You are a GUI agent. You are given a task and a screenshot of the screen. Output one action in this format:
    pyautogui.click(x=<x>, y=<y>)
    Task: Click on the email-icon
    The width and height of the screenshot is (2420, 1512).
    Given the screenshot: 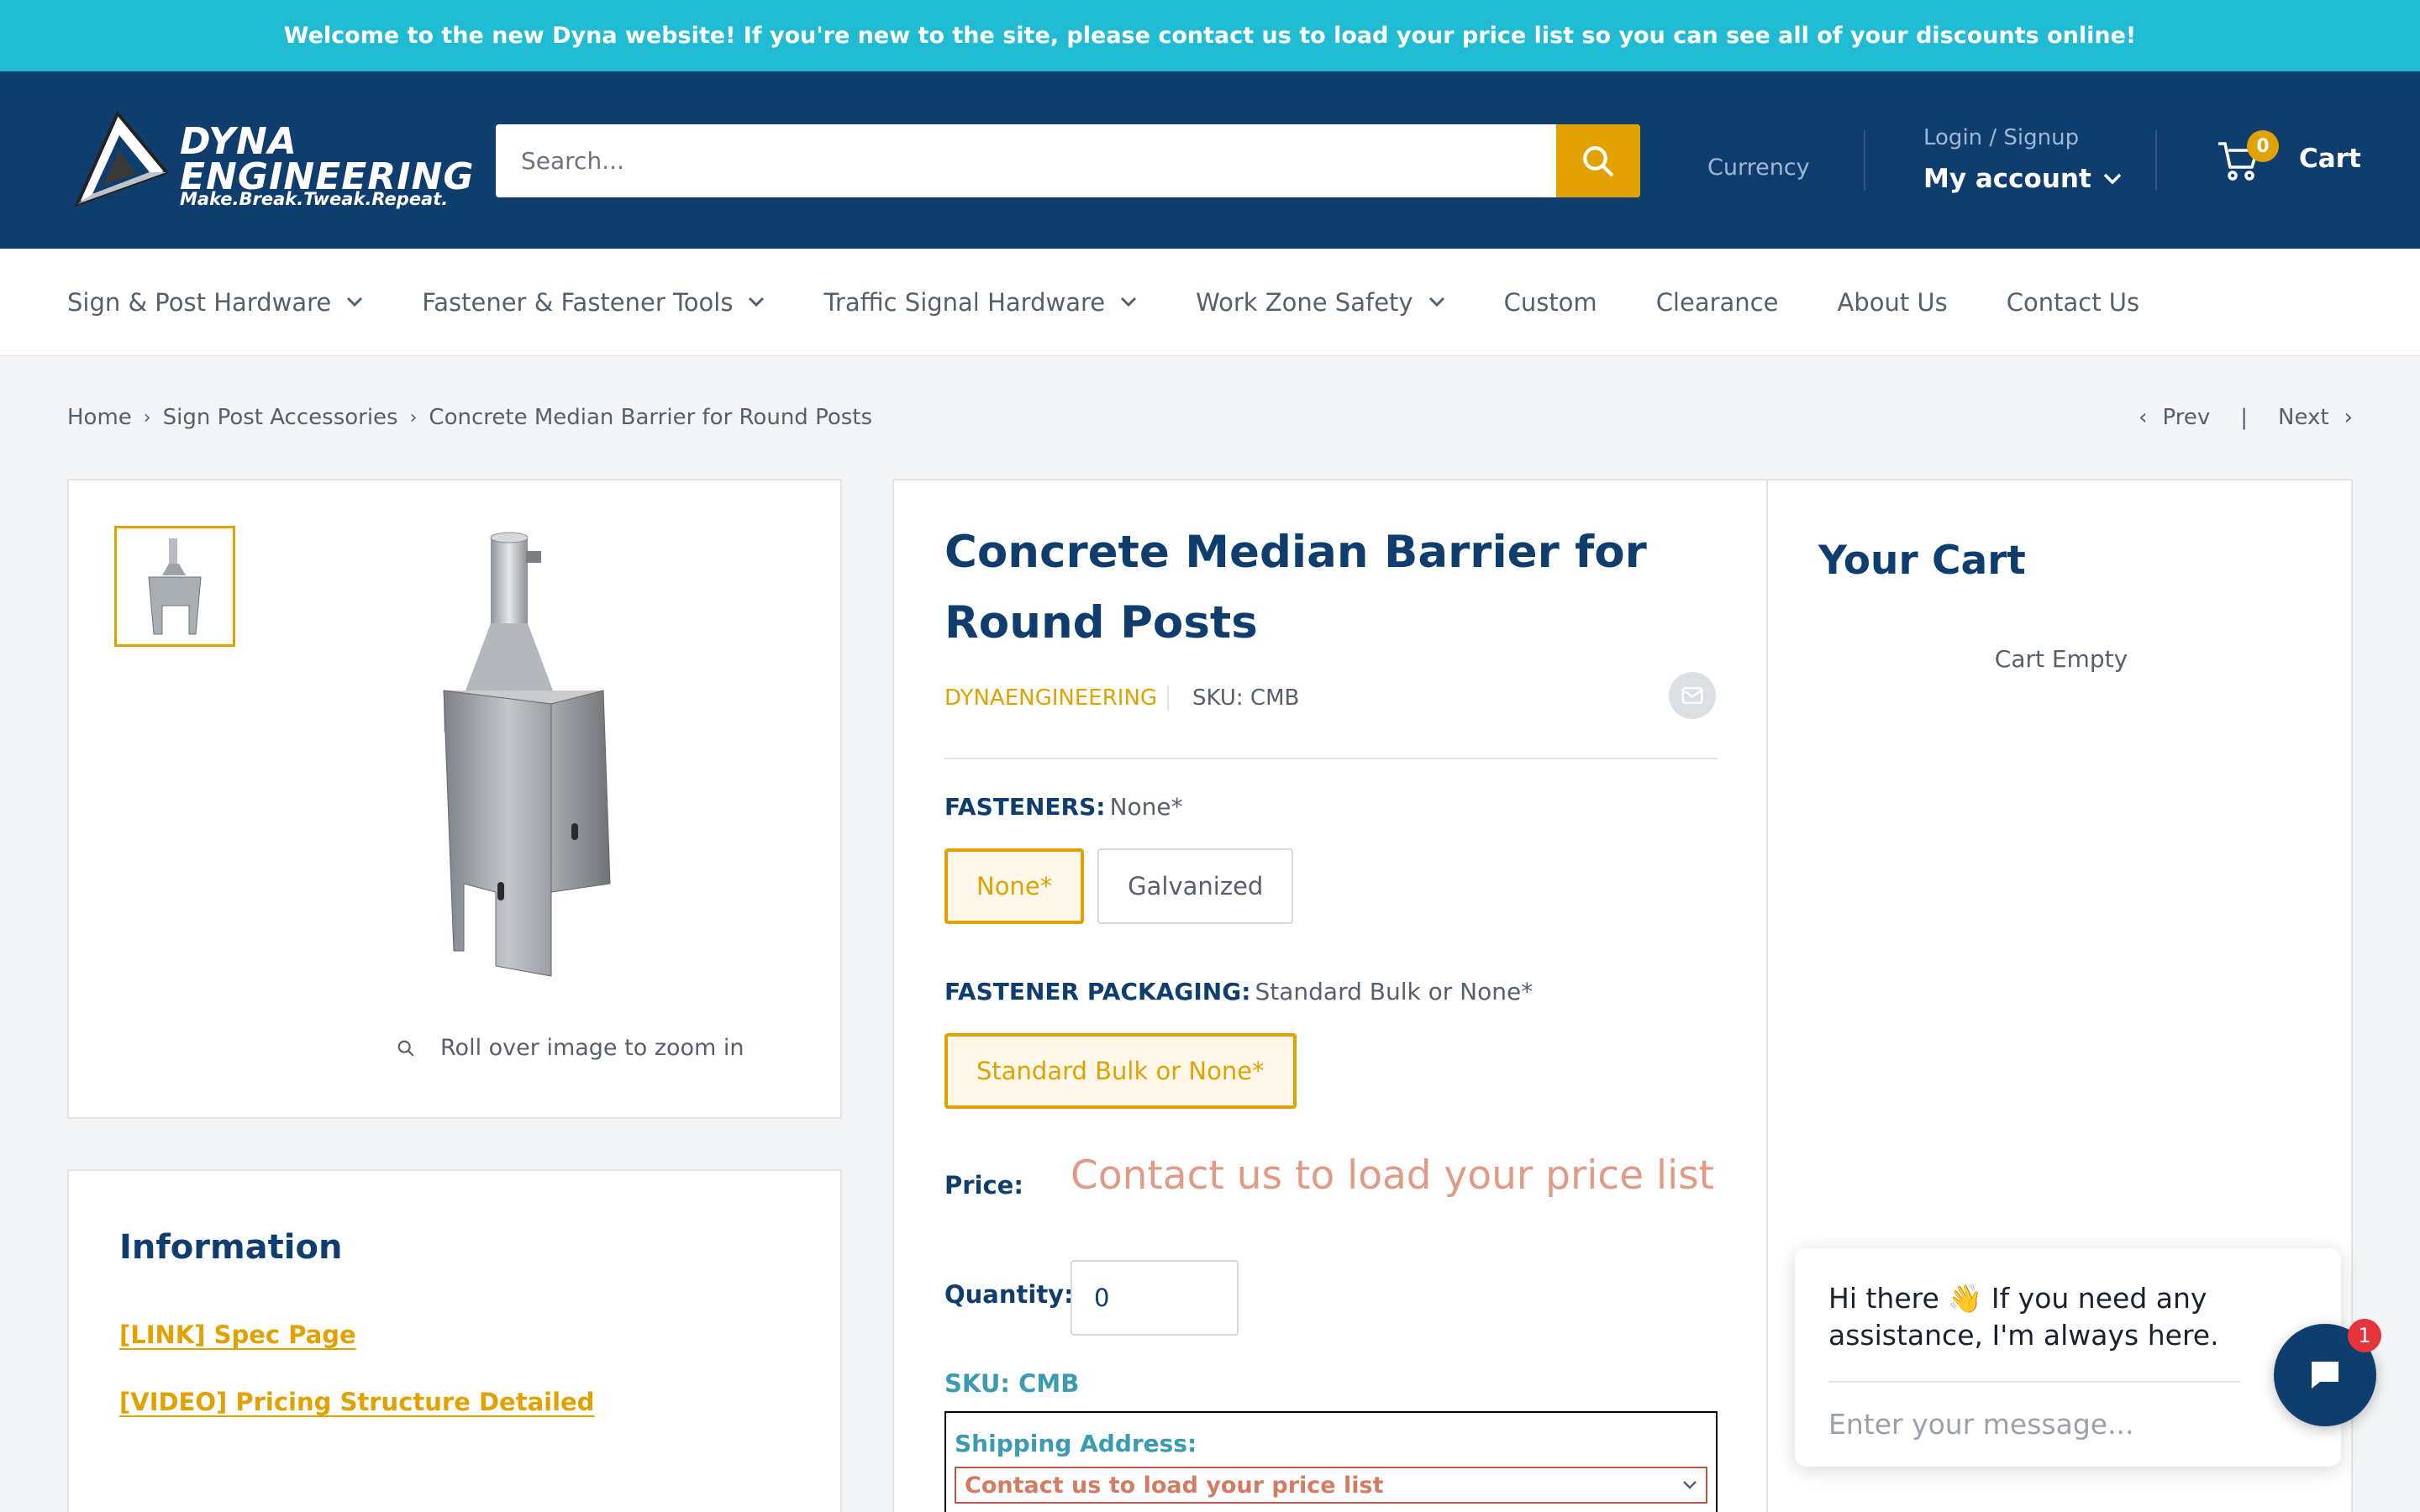 What is the action you would take?
    pyautogui.click(x=1692, y=695)
    